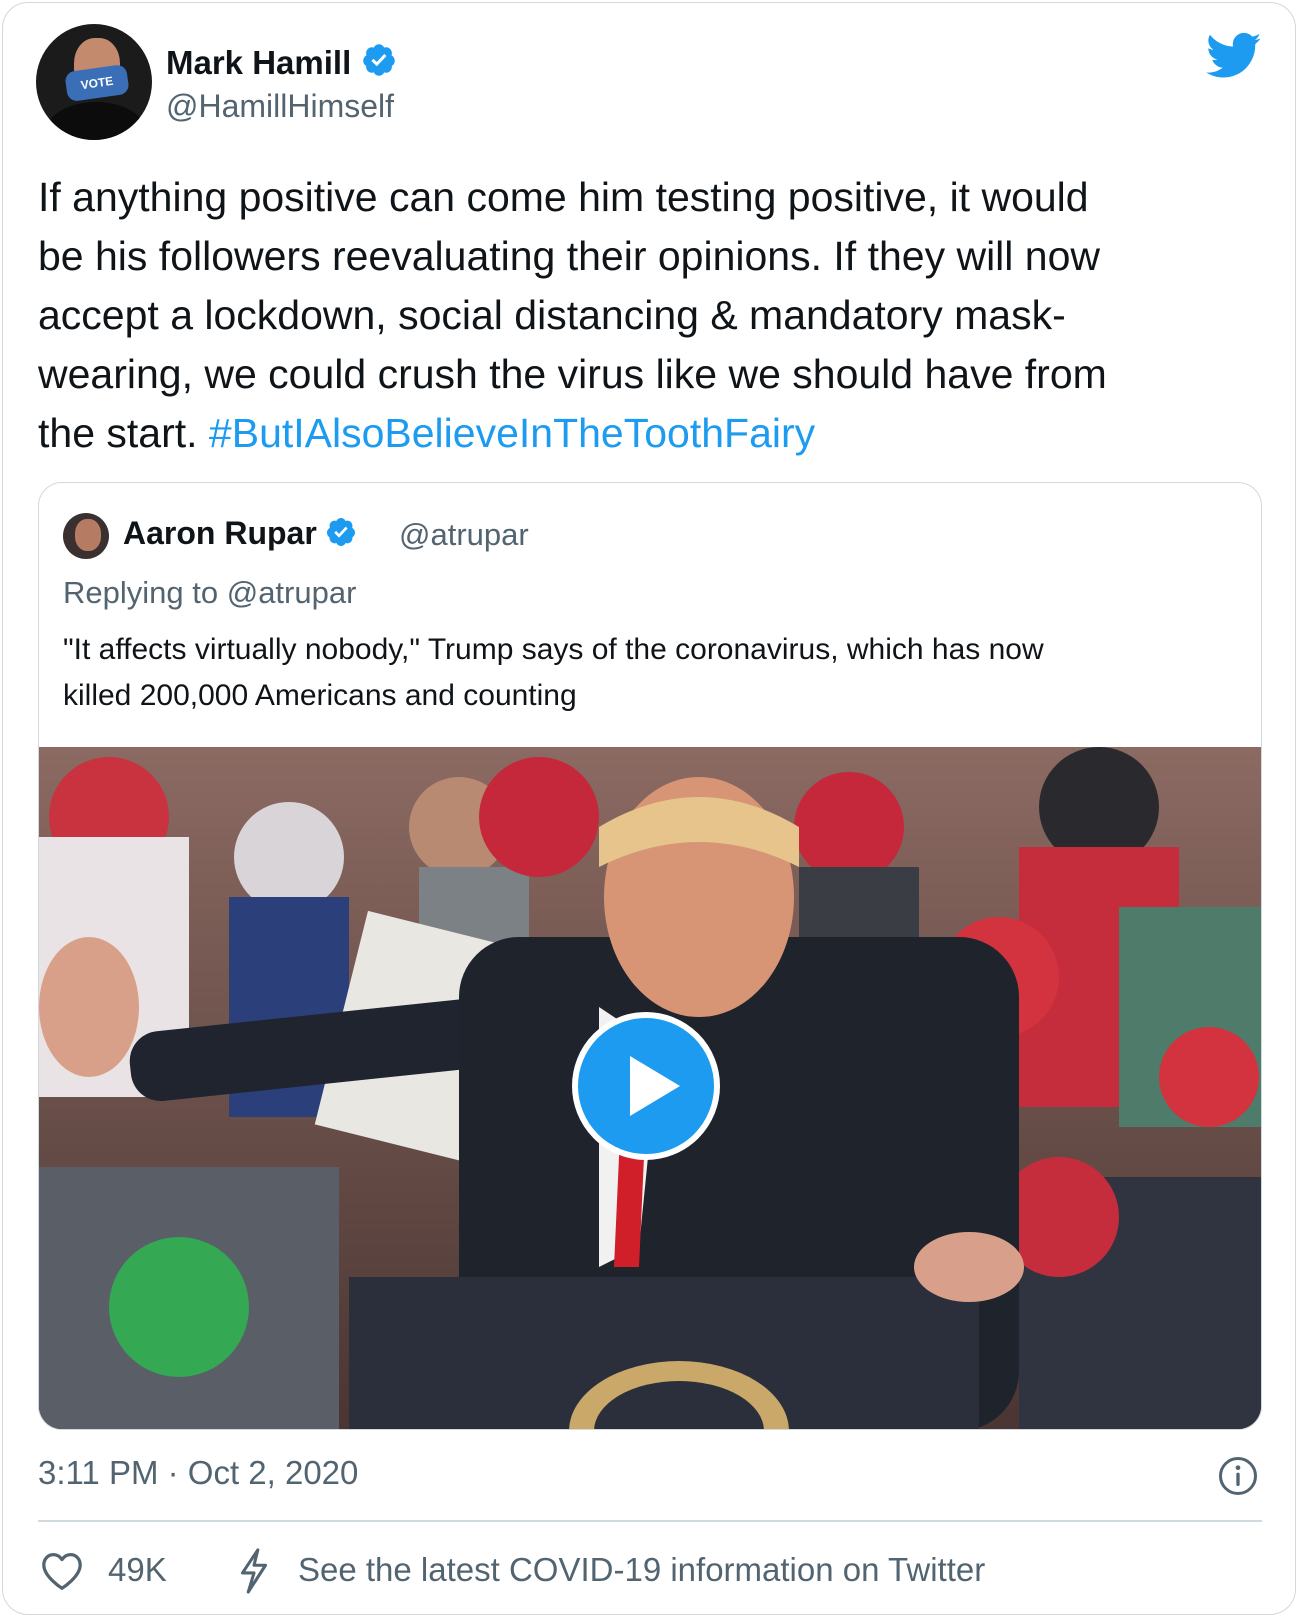 This screenshot has height=1619, width=1300. Describe the element at coordinates (655, 1086) in the screenshot. I see `play-icon` at that location.